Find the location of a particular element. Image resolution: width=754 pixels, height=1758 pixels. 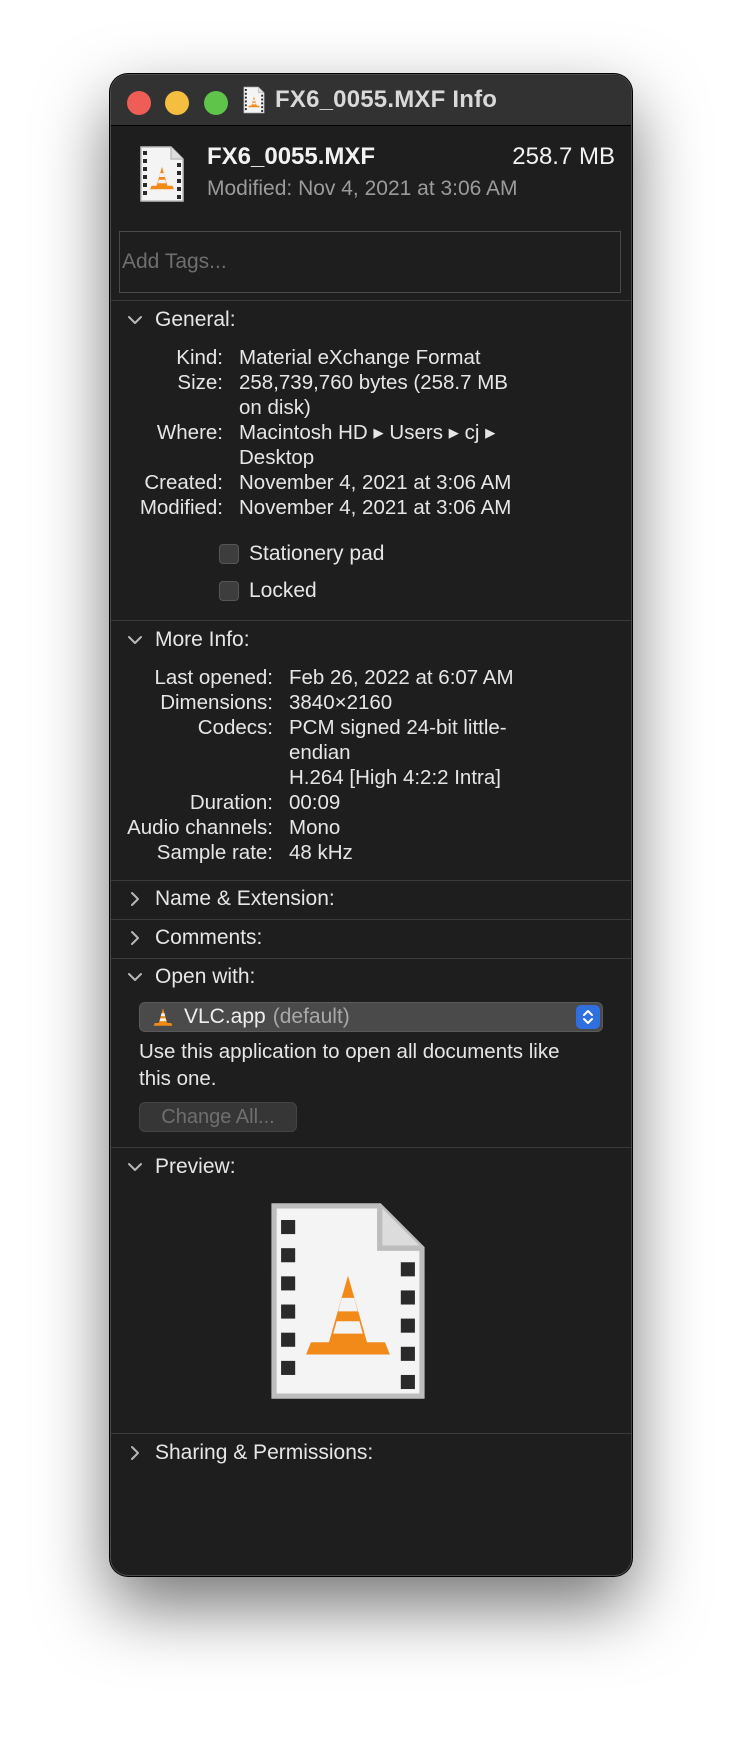

section-sharing-permissions-toggle: Sharing & Permissions: is located at coordinates (249, 1453).